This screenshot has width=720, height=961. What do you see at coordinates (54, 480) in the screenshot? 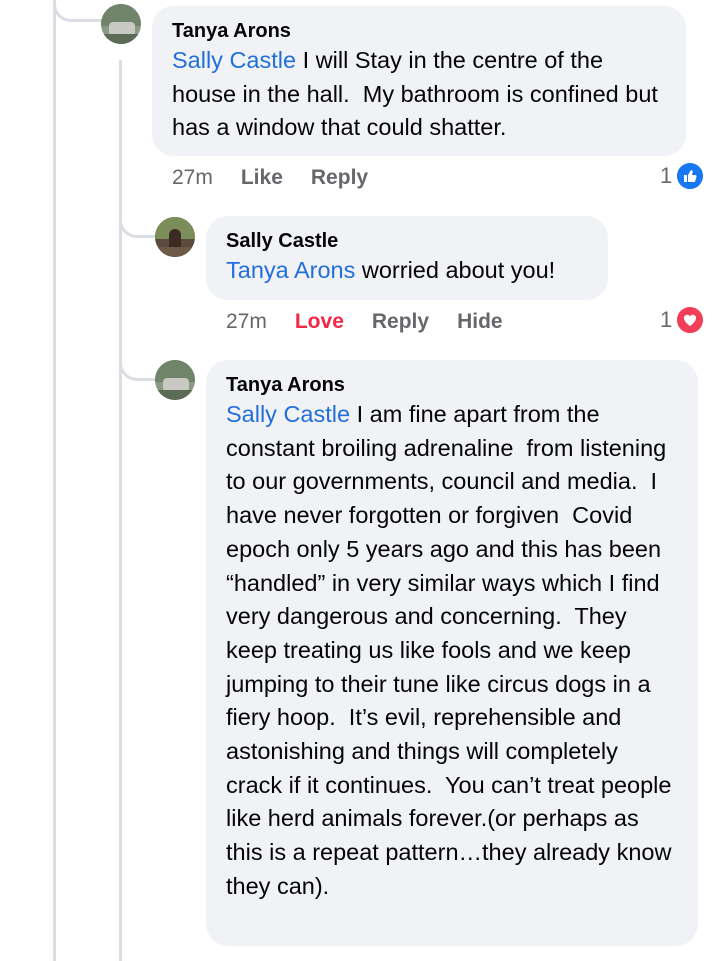
I see `thread-line-outer` at bounding box center [54, 480].